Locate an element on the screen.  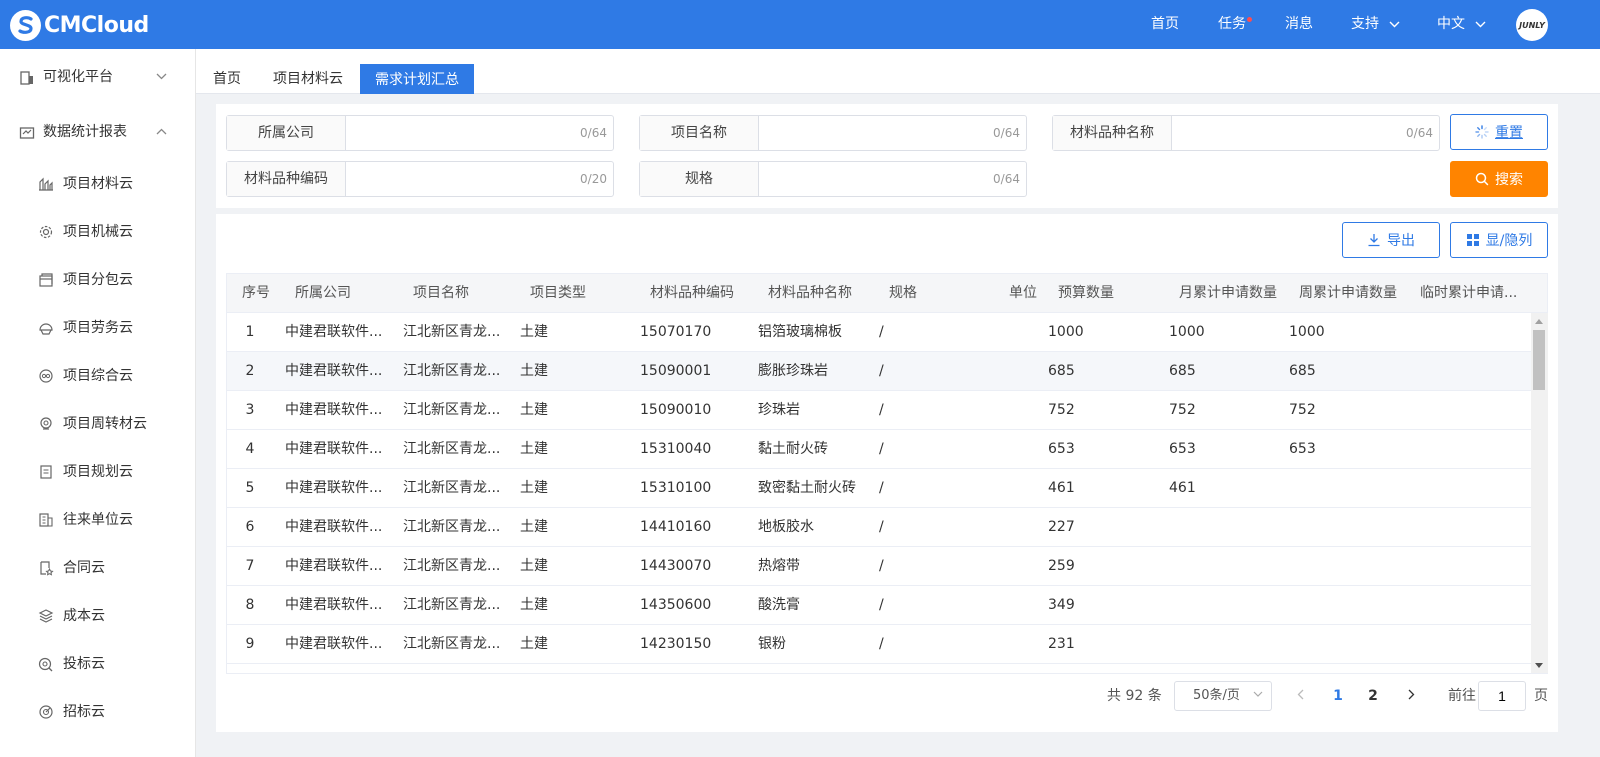
table-bottom-border is located at coordinates (887, 673).